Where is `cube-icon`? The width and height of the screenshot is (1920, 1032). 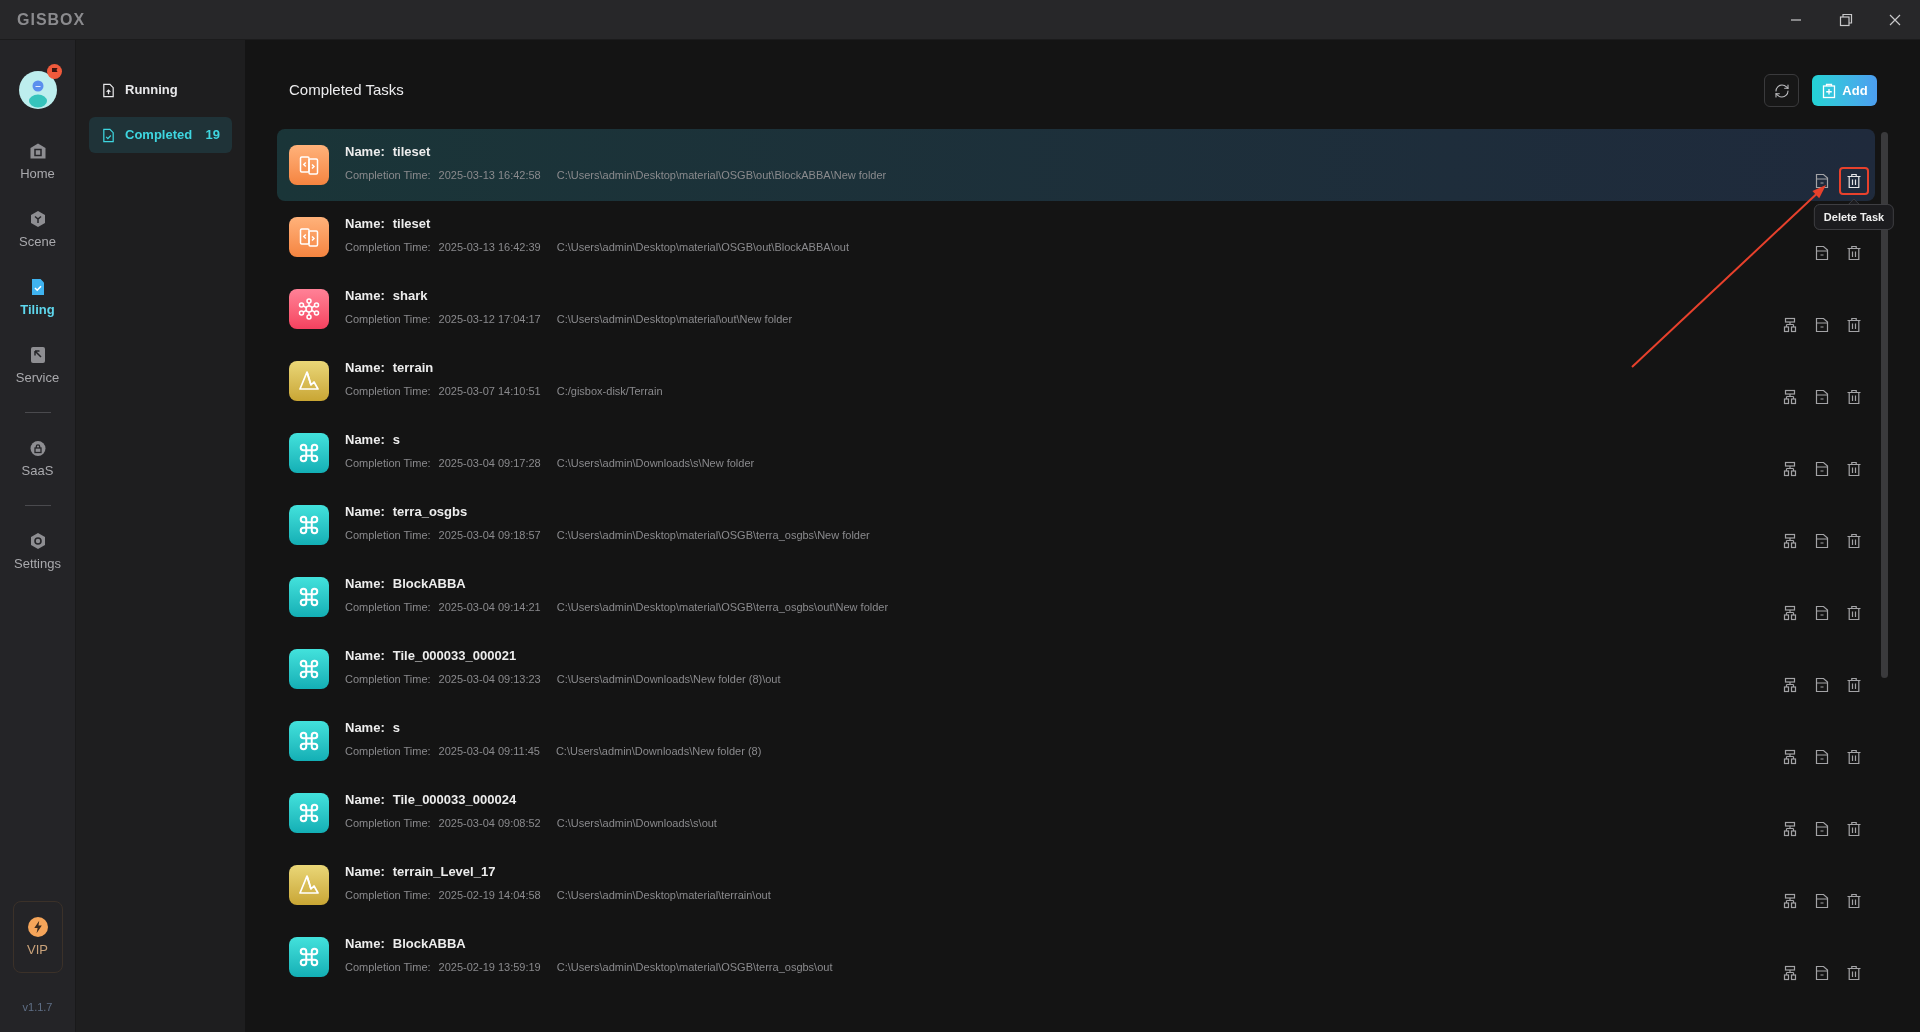 cube-icon is located at coordinates (37, 219).